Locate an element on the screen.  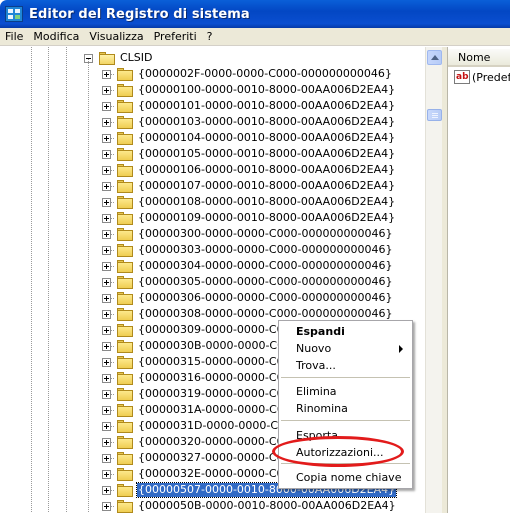
tree-node: {00000106-0000-0010-8000-00AA006D2EA4} is located at coordinates (249, 170).